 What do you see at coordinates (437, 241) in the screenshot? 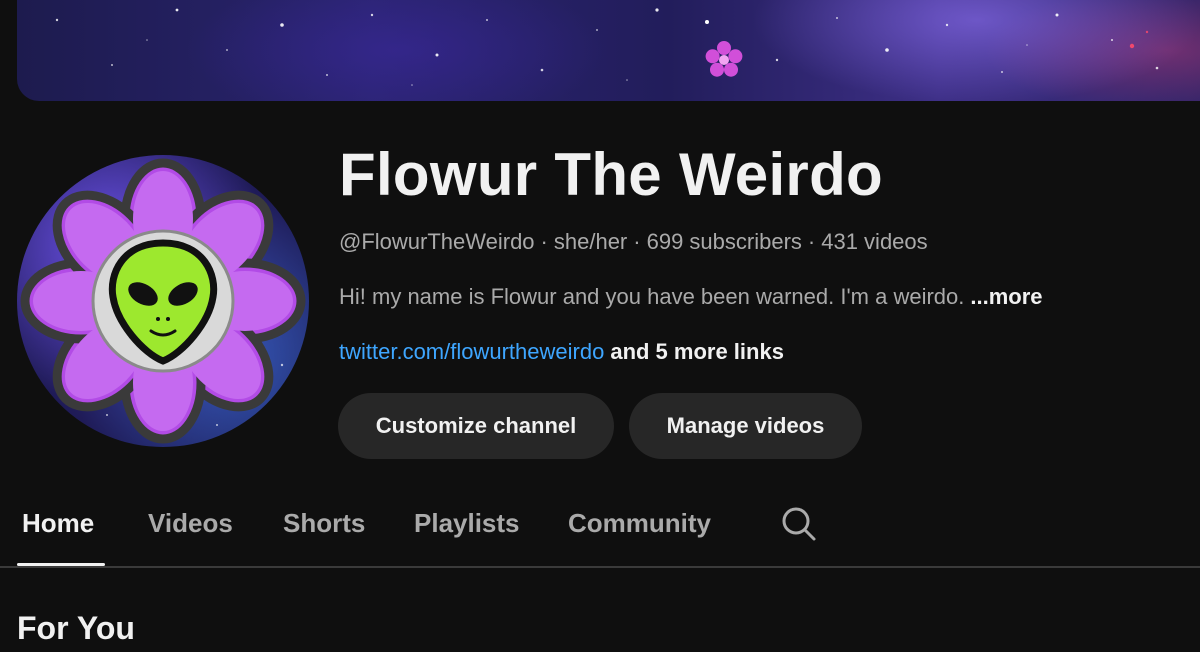
I see `channel-handle: @FlowurTheWeirdo` at bounding box center [437, 241].